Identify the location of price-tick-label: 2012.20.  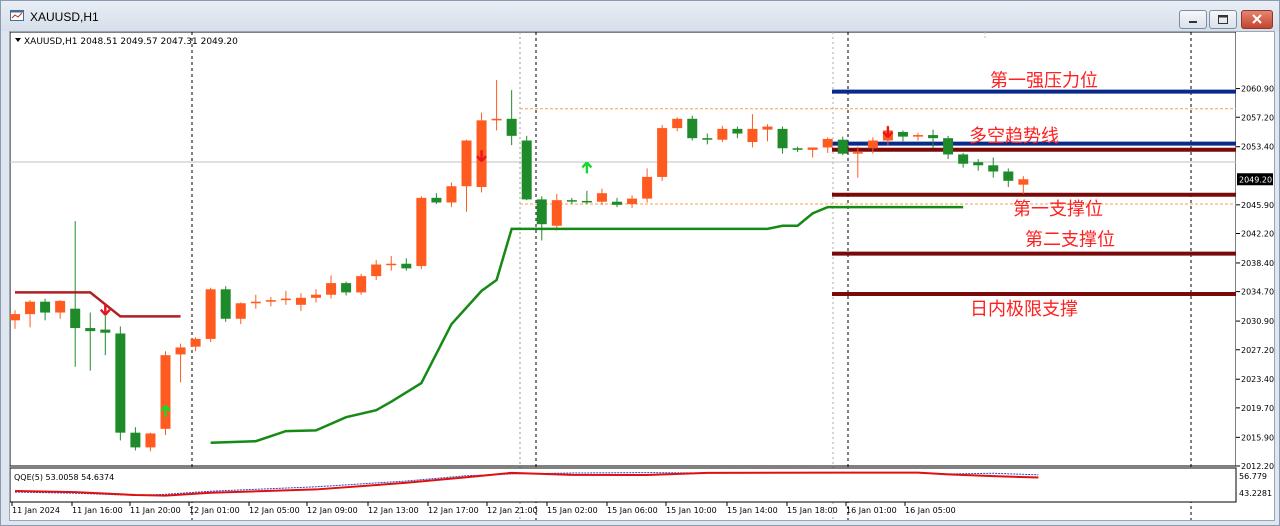
(1257, 466).